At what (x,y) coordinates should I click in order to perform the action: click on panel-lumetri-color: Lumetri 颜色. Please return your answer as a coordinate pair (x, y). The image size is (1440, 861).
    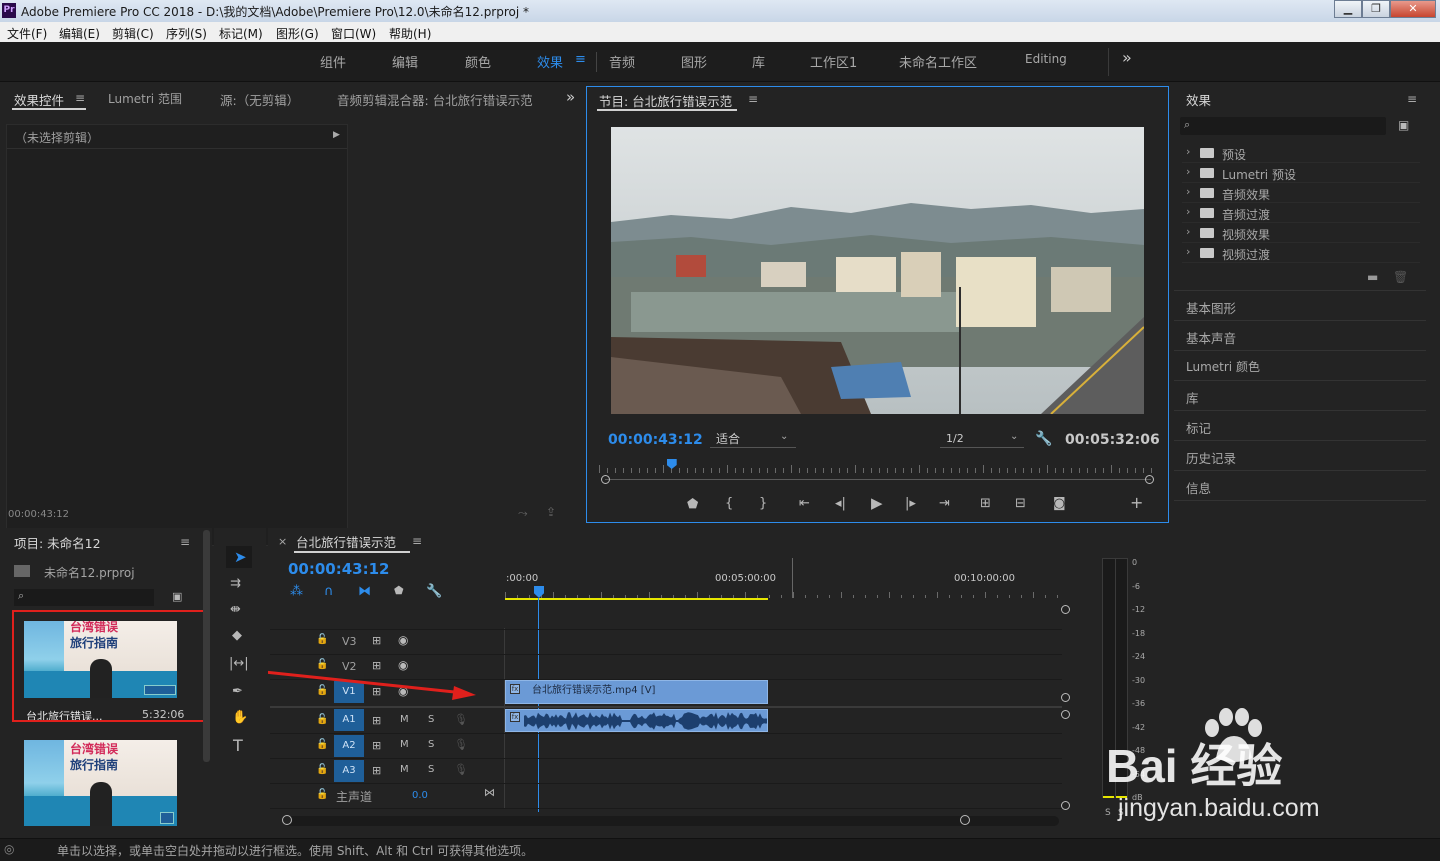
    Looking at the image, I should click on (1300, 366).